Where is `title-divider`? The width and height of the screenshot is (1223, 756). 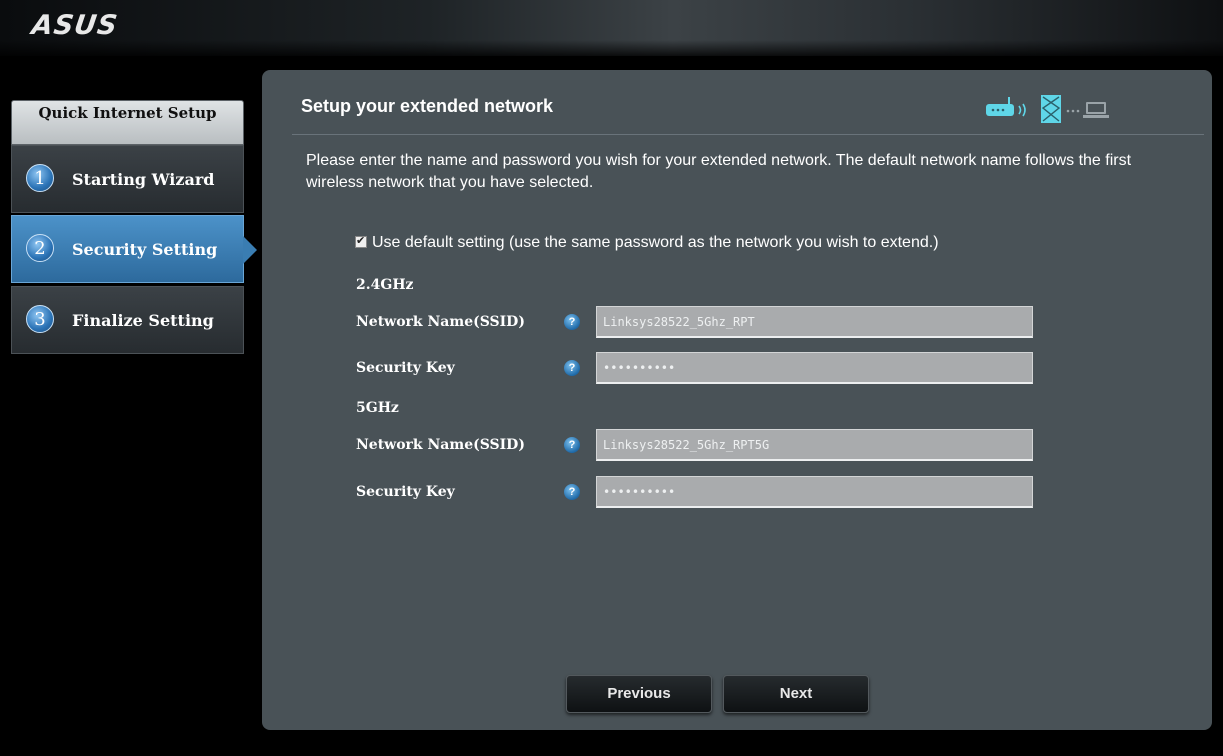 title-divider is located at coordinates (748, 134).